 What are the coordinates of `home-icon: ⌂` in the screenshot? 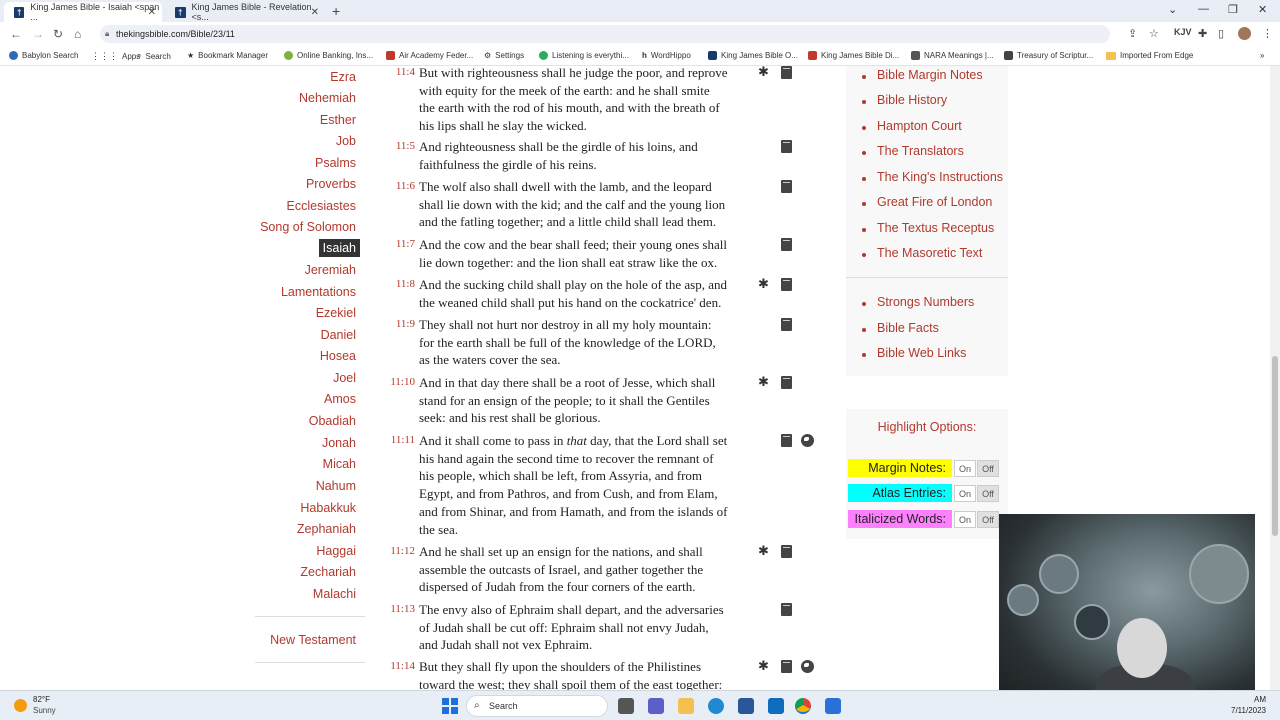 It's located at (77, 34).